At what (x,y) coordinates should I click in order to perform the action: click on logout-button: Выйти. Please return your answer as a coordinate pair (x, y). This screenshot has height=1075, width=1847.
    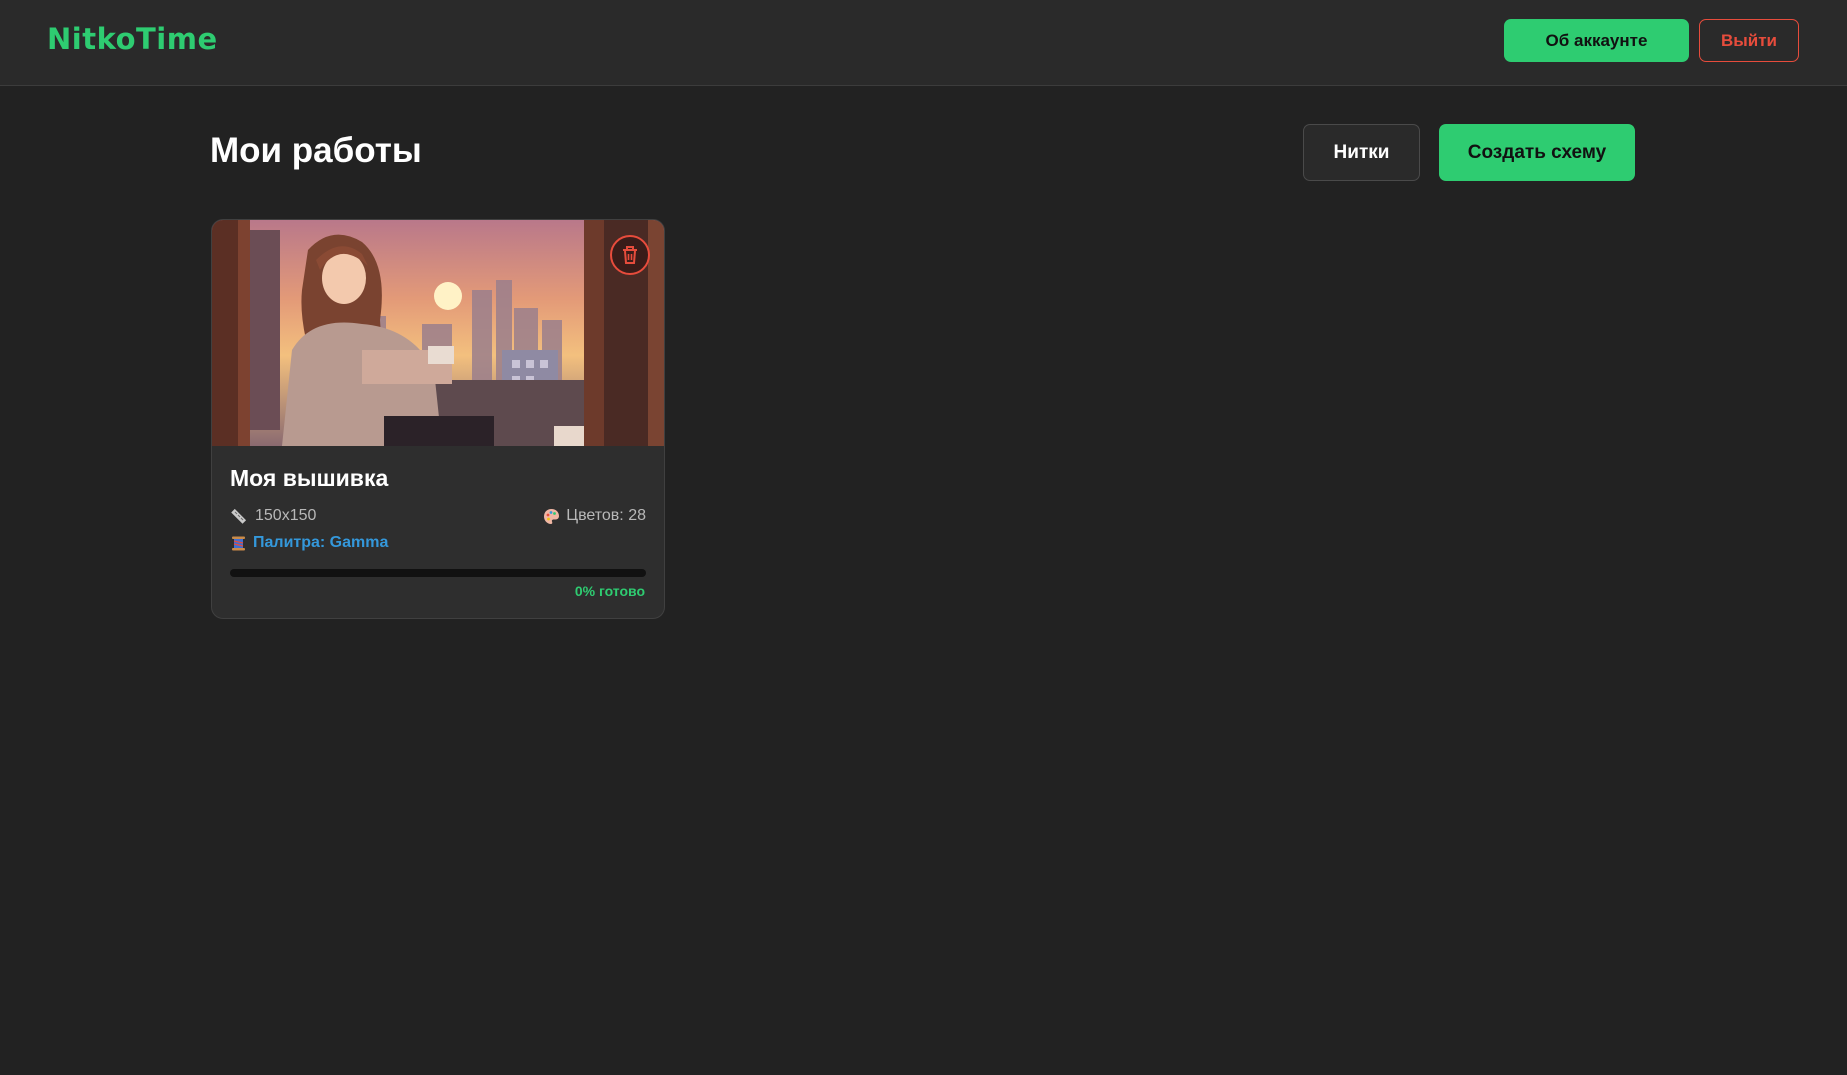
    Looking at the image, I should click on (1749, 40).